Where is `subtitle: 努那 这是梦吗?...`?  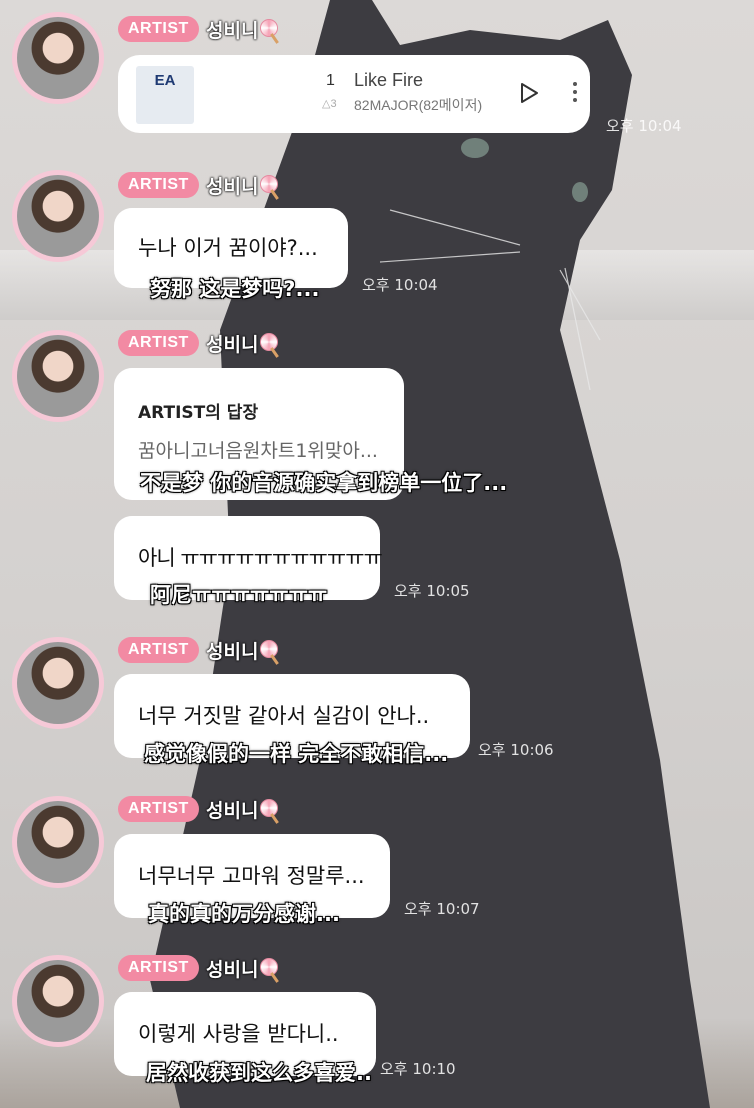 subtitle: 努那 这是梦吗?... is located at coordinates (235, 289).